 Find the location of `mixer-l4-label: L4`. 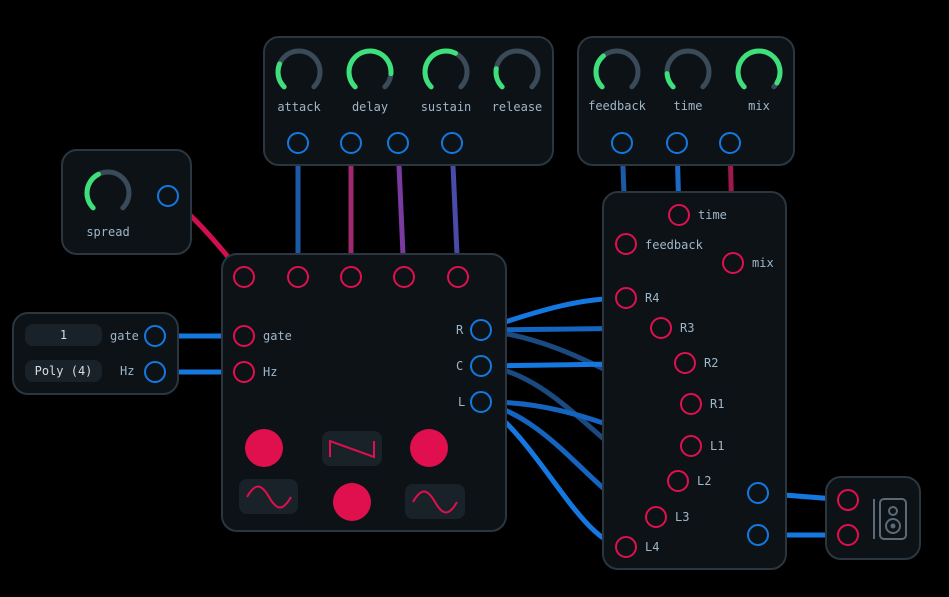

mixer-l4-label: L4 is located at coordinates (652, 547).